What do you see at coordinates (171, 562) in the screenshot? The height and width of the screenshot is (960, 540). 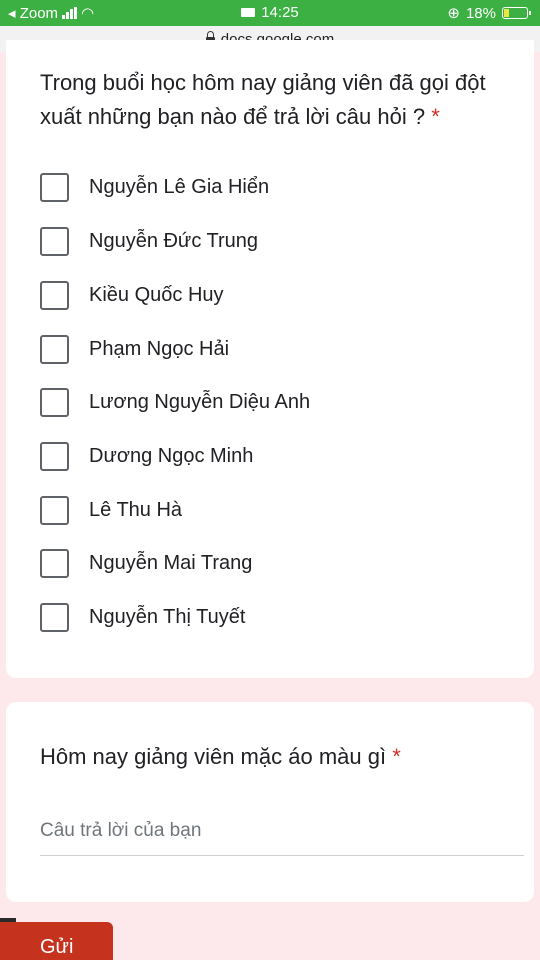 I see `option-label: Nguyễn Mai Trang` at bounding box center [171, 562].